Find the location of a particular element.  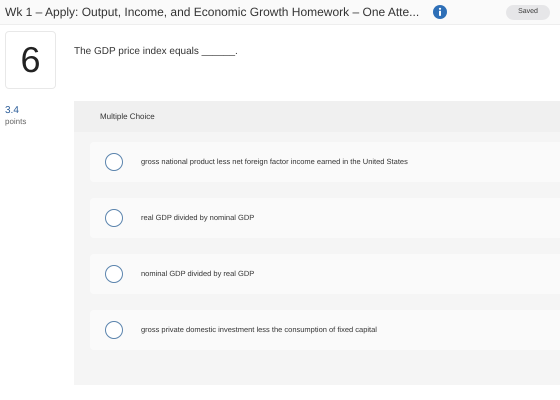

points-label: points is located at coordinates (16, 122).